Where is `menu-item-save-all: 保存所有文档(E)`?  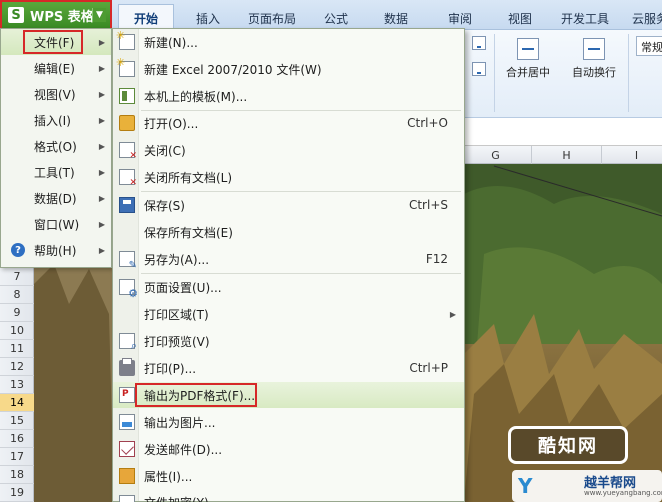
menu-item-save-all: 保存所有文档(E) is located at coordinates (288, 232).